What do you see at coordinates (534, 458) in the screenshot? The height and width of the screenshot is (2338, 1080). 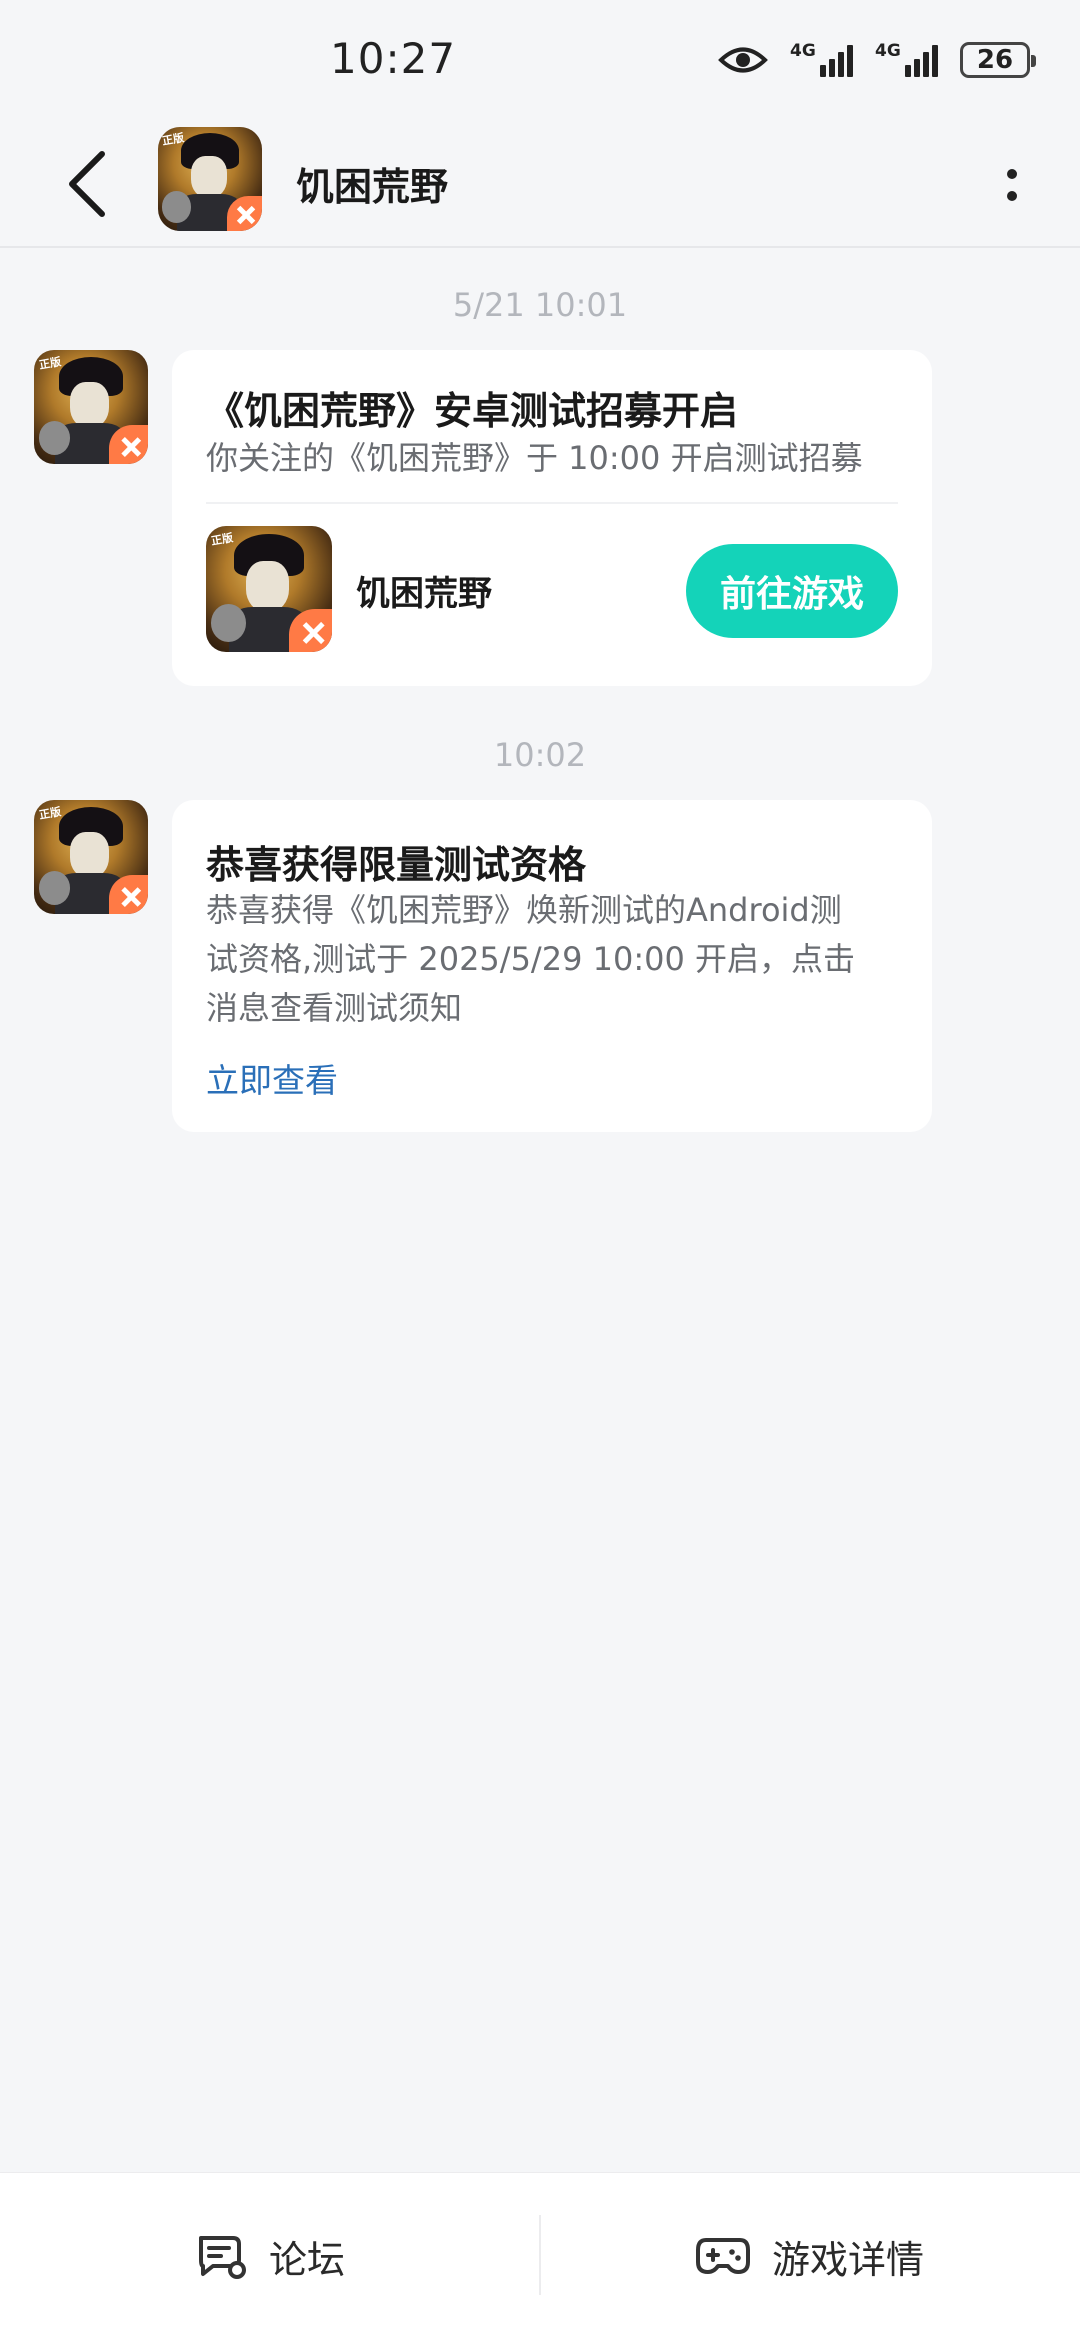 I see `message-text: 你关注的《饥困荒野》于 10:00 开启测试招募` at bounding box center [534, 458].